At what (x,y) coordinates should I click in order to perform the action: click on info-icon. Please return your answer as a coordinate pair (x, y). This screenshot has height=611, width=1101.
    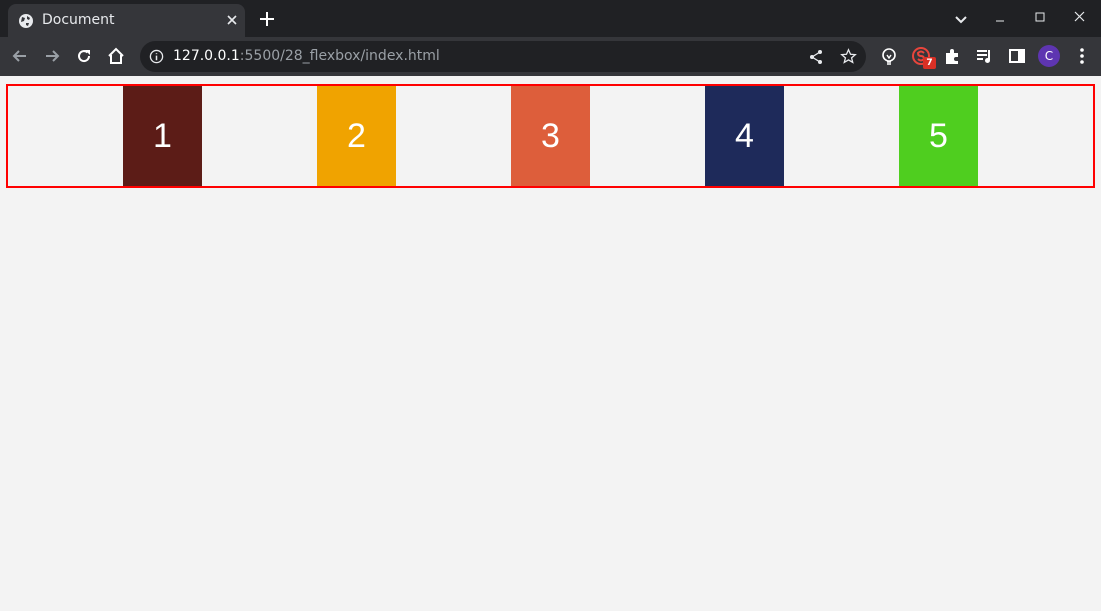
    Looking at the image, I should click on (156, 56).